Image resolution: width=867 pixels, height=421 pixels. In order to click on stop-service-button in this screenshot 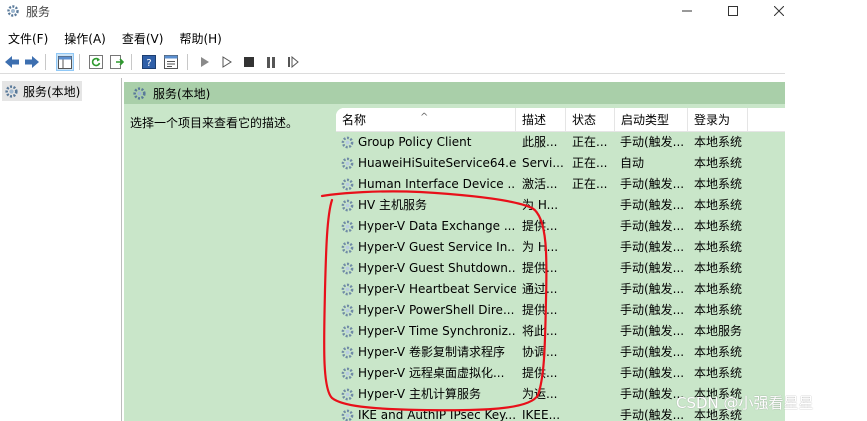, I will do `click(249, 62)`.